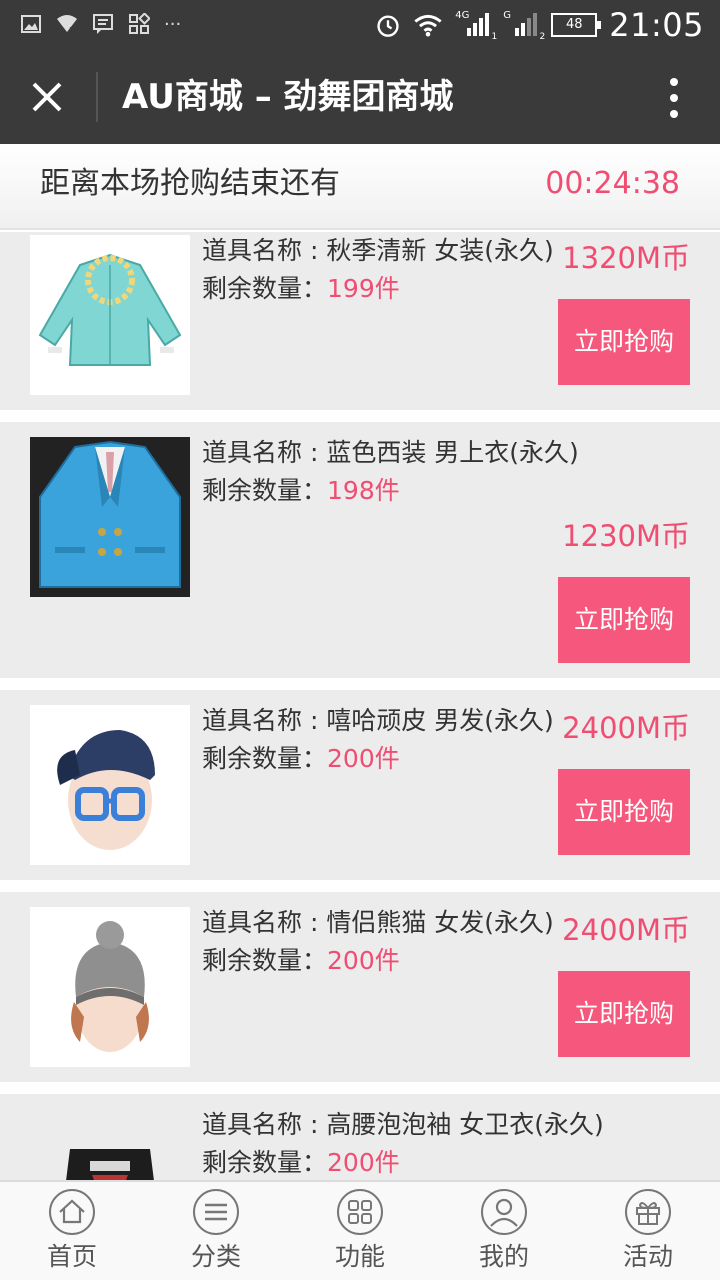 The width and height of the screenshot is (720, 1280). I want to click on close-icon, so click(47, 97).